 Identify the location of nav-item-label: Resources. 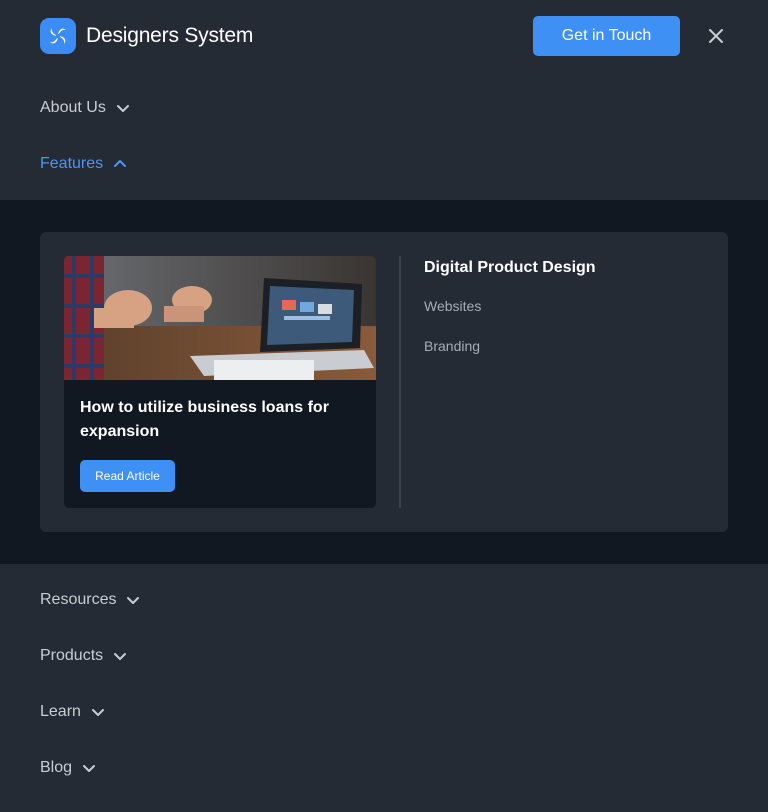
(78, 599).